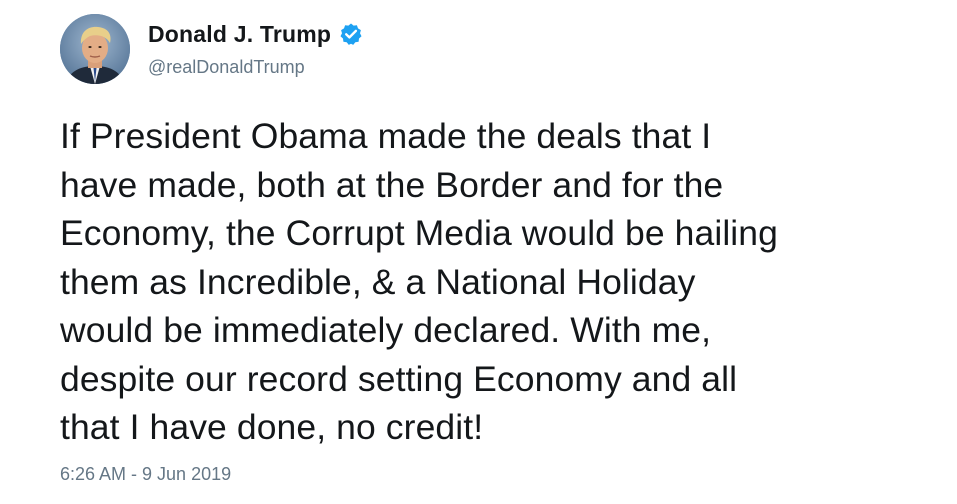 The image size is (957, 504). Describe the element at coordinates (226, 67) in the screenshot. I see `author-handle: @realDonaldTrump` at that location.